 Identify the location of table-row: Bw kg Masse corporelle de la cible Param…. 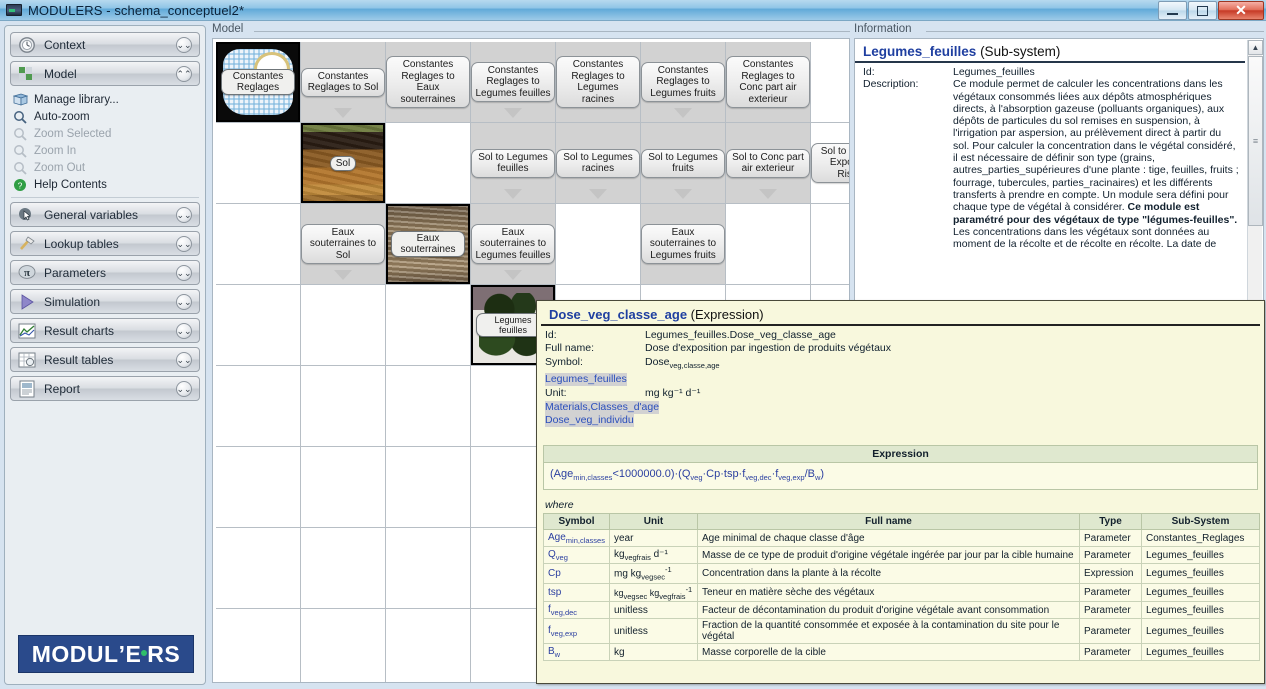
(901, 652).